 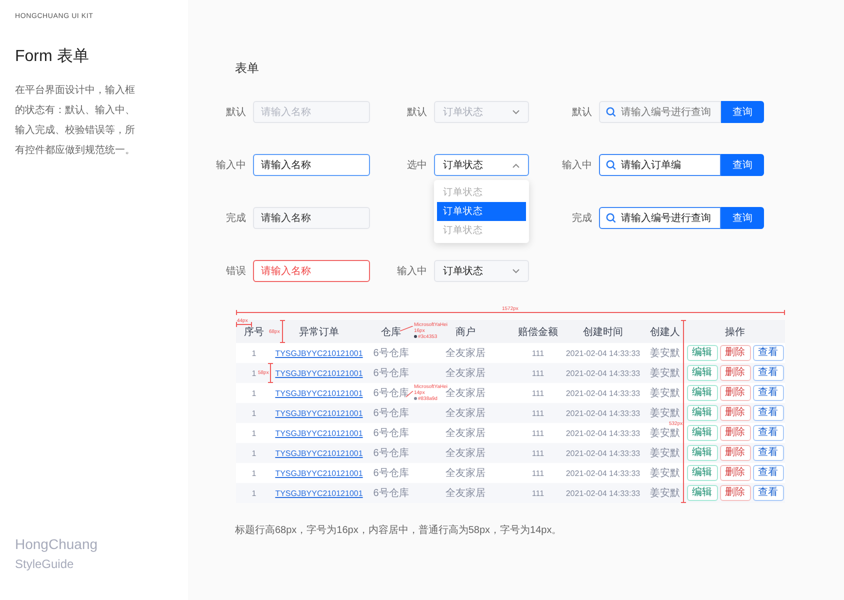 What do you see at coordinates (236, 271) in the screenshot?
I see `field-label: 错误` at bounding box center [236, 271].